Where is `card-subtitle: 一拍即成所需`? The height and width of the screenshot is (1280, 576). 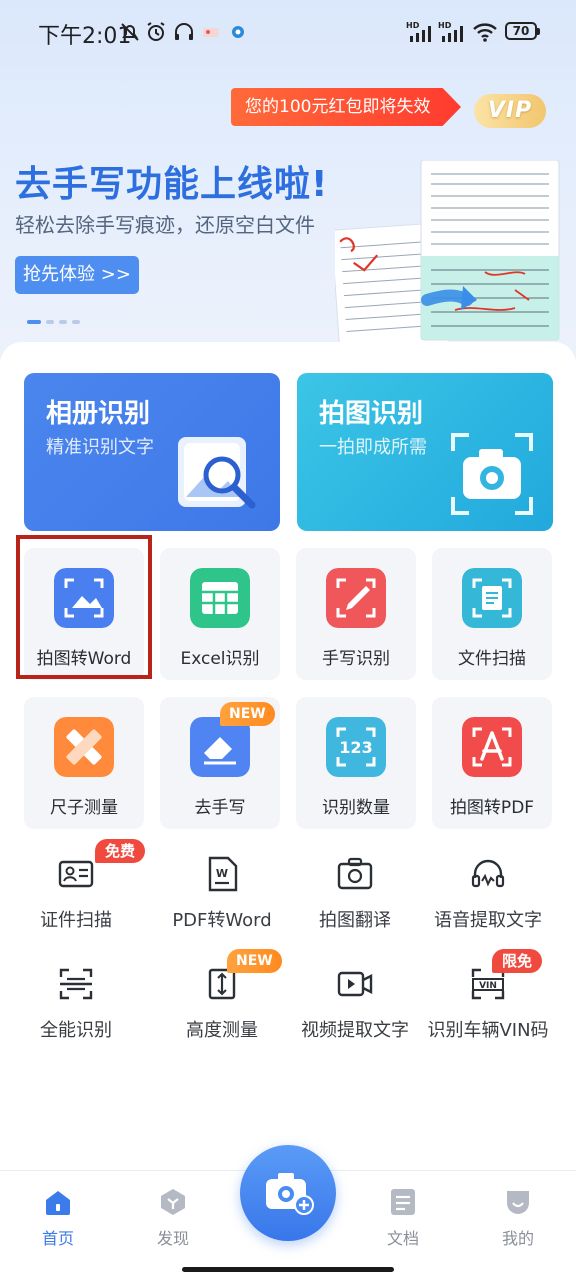
card-subtitle: 一拍即成所需 is located at coordinates (373, 447).